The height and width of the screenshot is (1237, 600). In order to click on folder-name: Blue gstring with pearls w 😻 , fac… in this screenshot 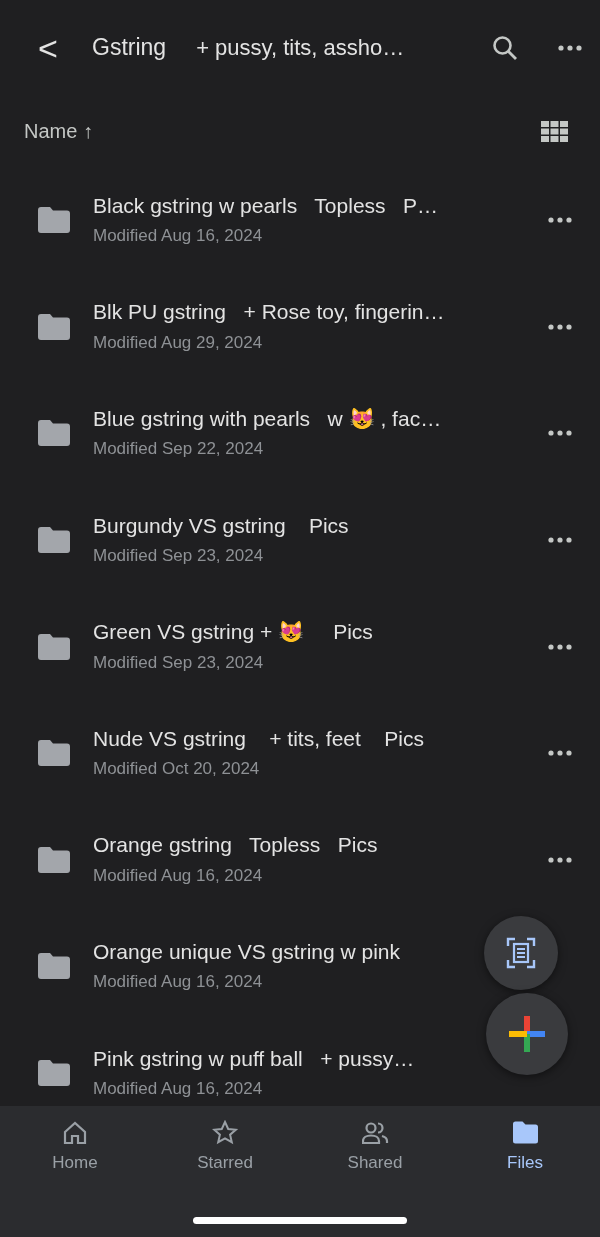, I will do `click(267, 419)`.